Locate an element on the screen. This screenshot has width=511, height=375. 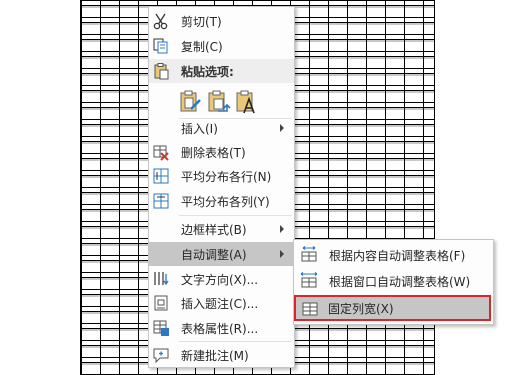
insert-caption-icon is located at coordinates (161, 303).